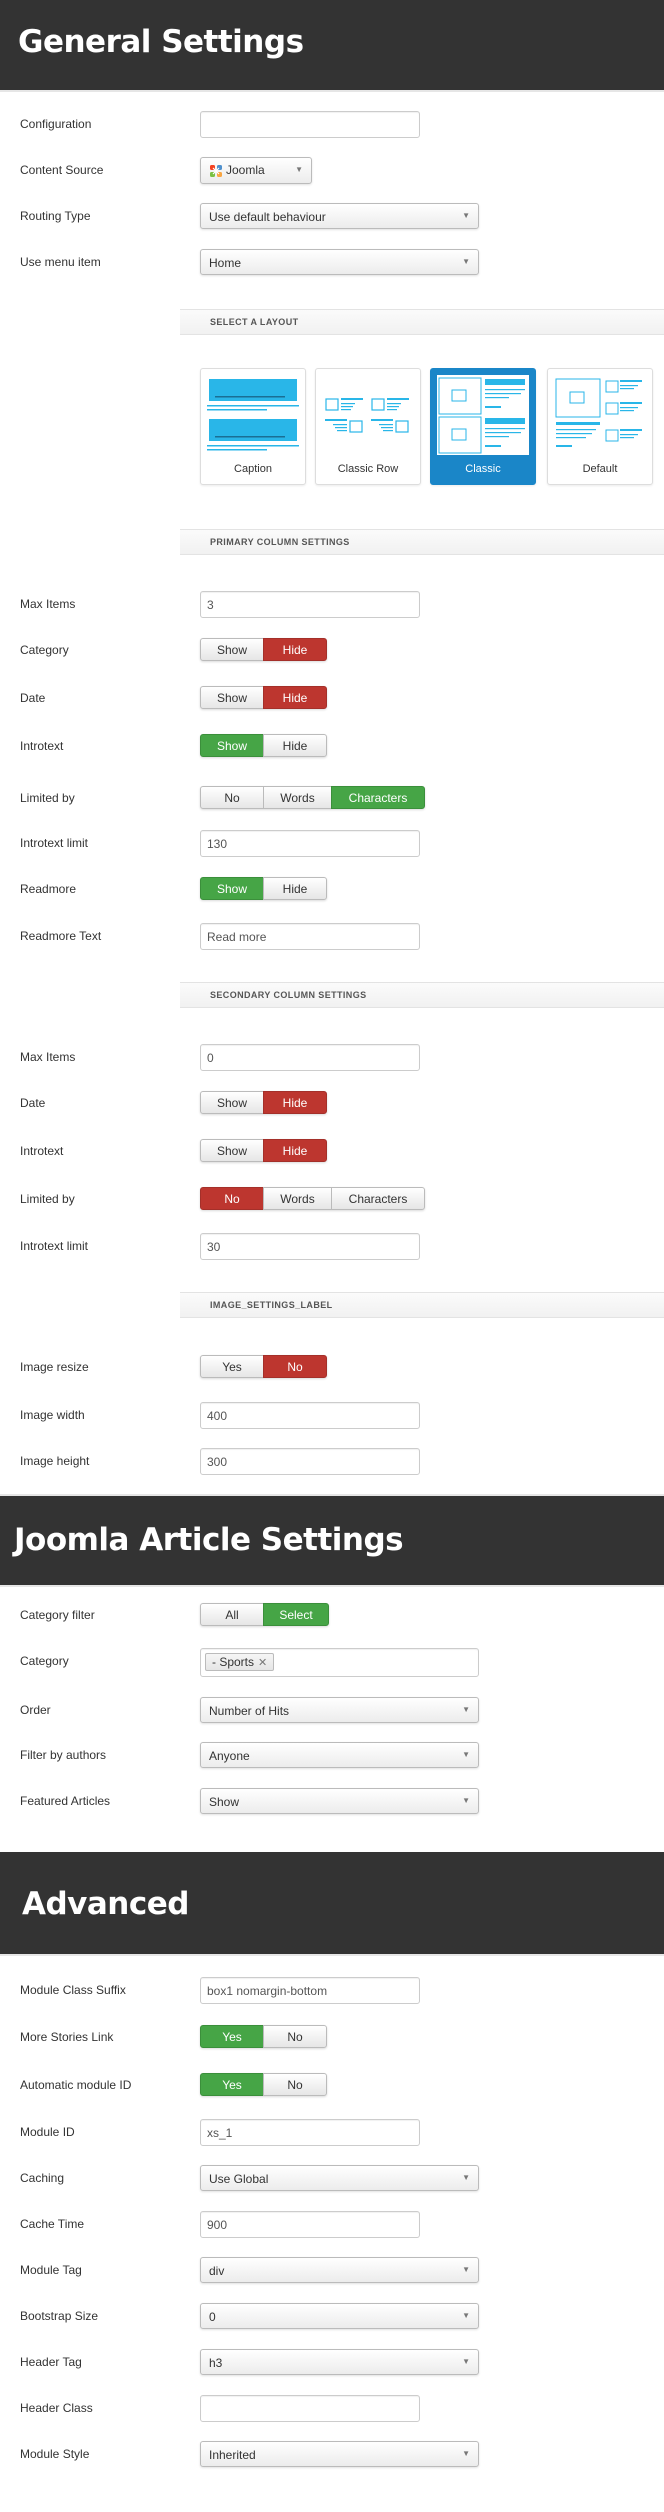 This screenshot has width=664, height=2512. Describe the element at coordinates (216, 170) in the screenshot. I see `joomla-logo-icon` at that location.